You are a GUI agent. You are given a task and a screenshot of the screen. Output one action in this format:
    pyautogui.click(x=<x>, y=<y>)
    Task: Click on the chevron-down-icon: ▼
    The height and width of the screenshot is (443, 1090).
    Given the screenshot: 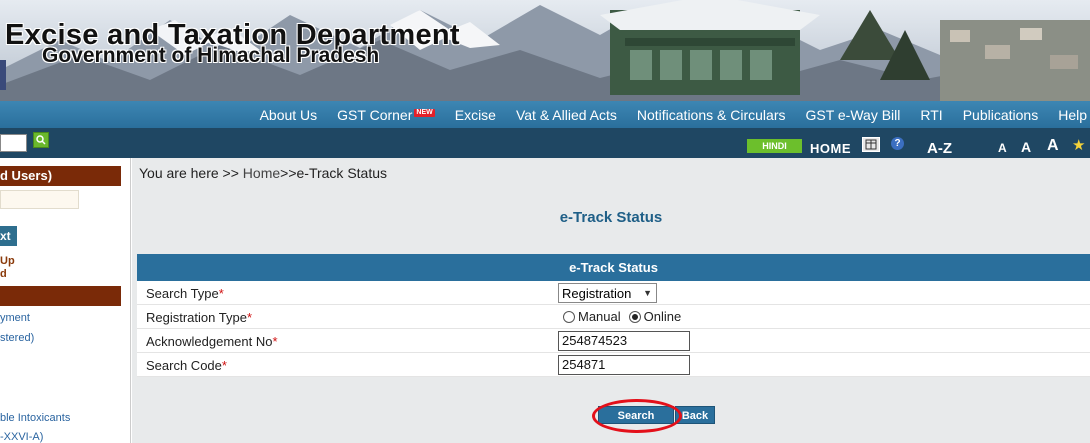 What is the action you would take?
    pyautogui.click(x=647, y=293)
    